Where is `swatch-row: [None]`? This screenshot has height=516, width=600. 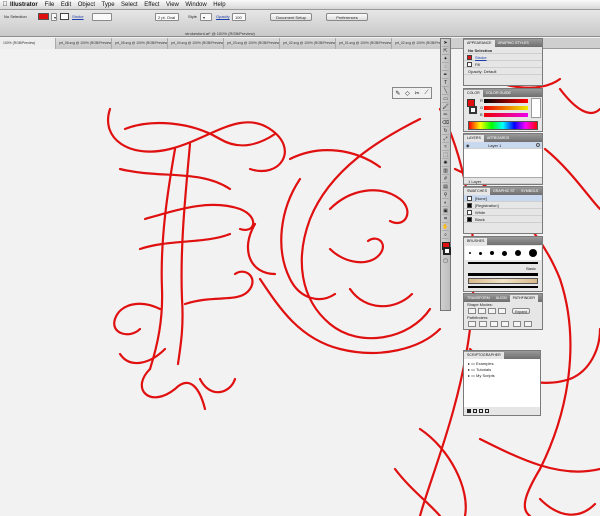 swatch-row: [None] is located at coordinates (503, 198).